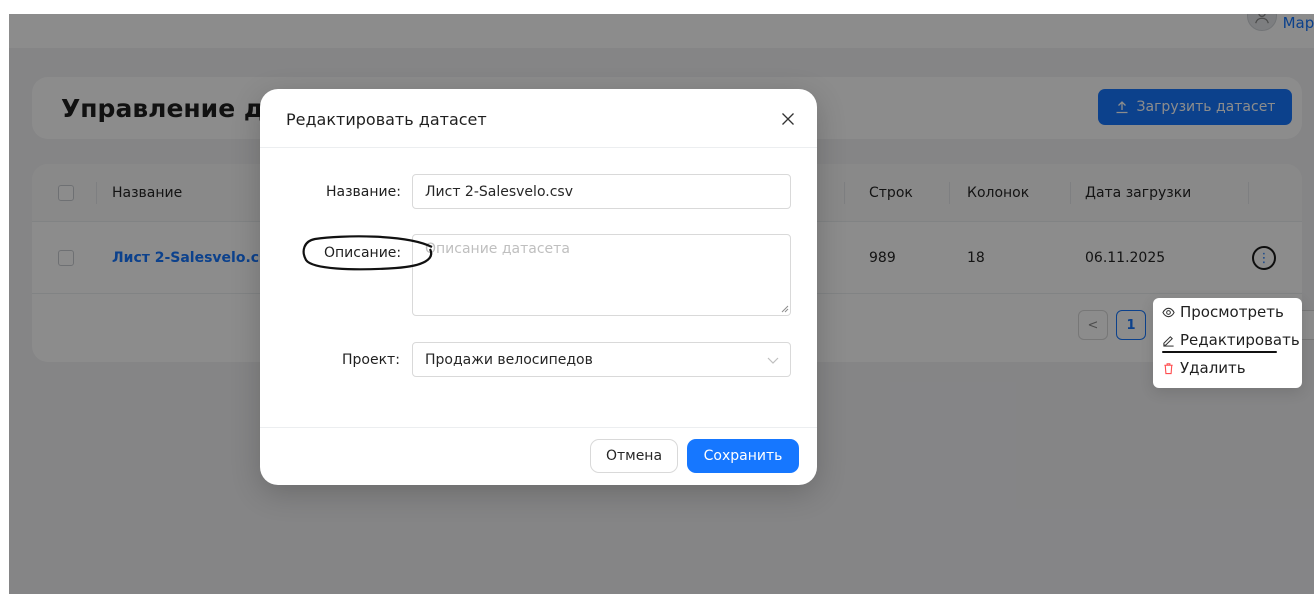 Image resolution: width=1314 pixels, height=594 pixels. I want to click on name-field-label: Название:, so click(363, 192).